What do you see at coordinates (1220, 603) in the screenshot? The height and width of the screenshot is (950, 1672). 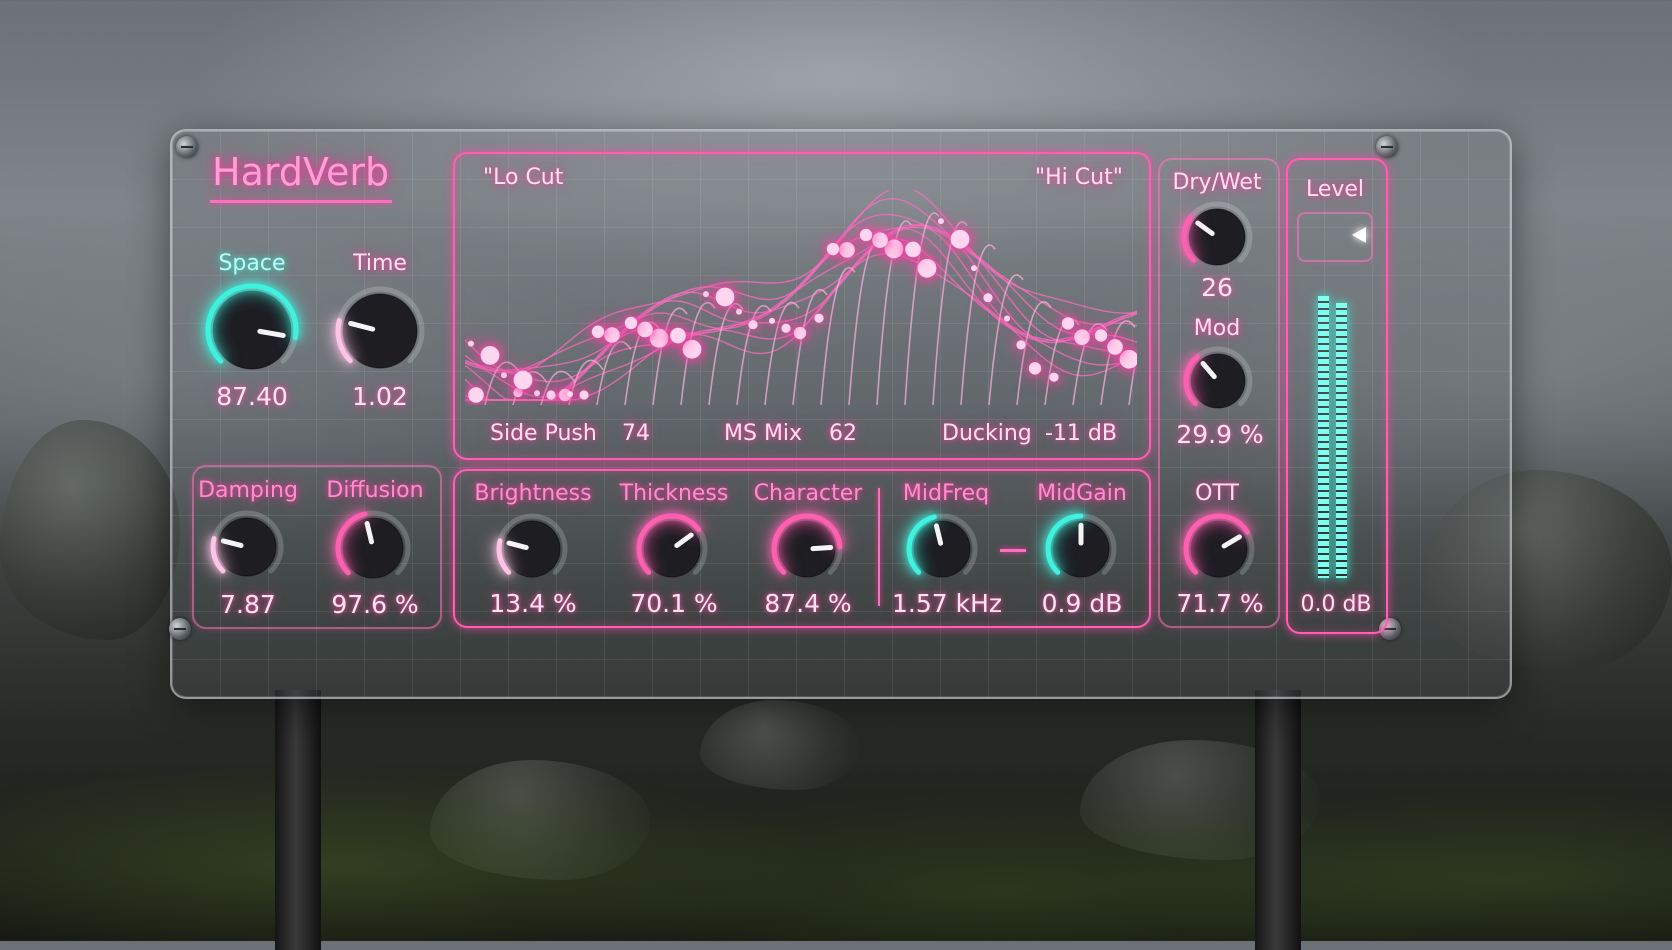 I see `ott-value: 71.7 %` at bounding box center [1220, 603].